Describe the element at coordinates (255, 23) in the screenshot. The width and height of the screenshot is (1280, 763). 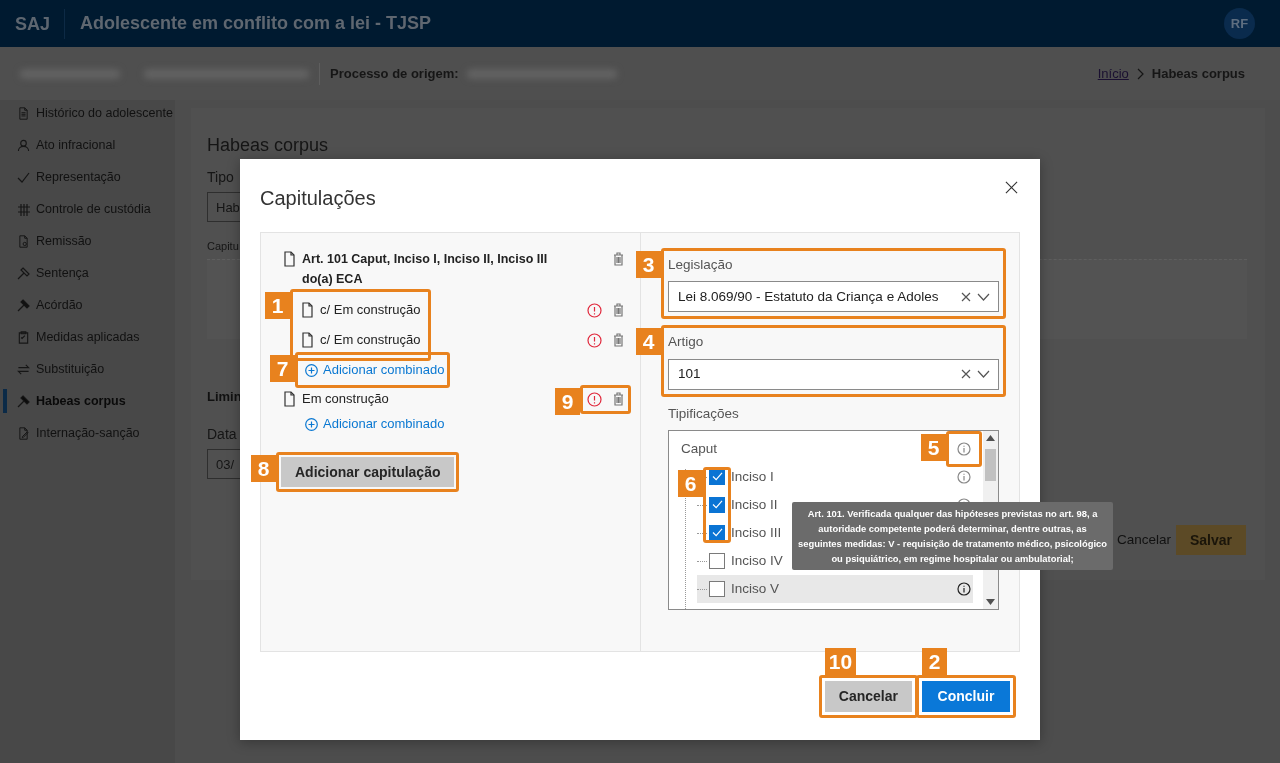
I see `app-title: Adolescente em conflito com a lei - TJSP` at that location.